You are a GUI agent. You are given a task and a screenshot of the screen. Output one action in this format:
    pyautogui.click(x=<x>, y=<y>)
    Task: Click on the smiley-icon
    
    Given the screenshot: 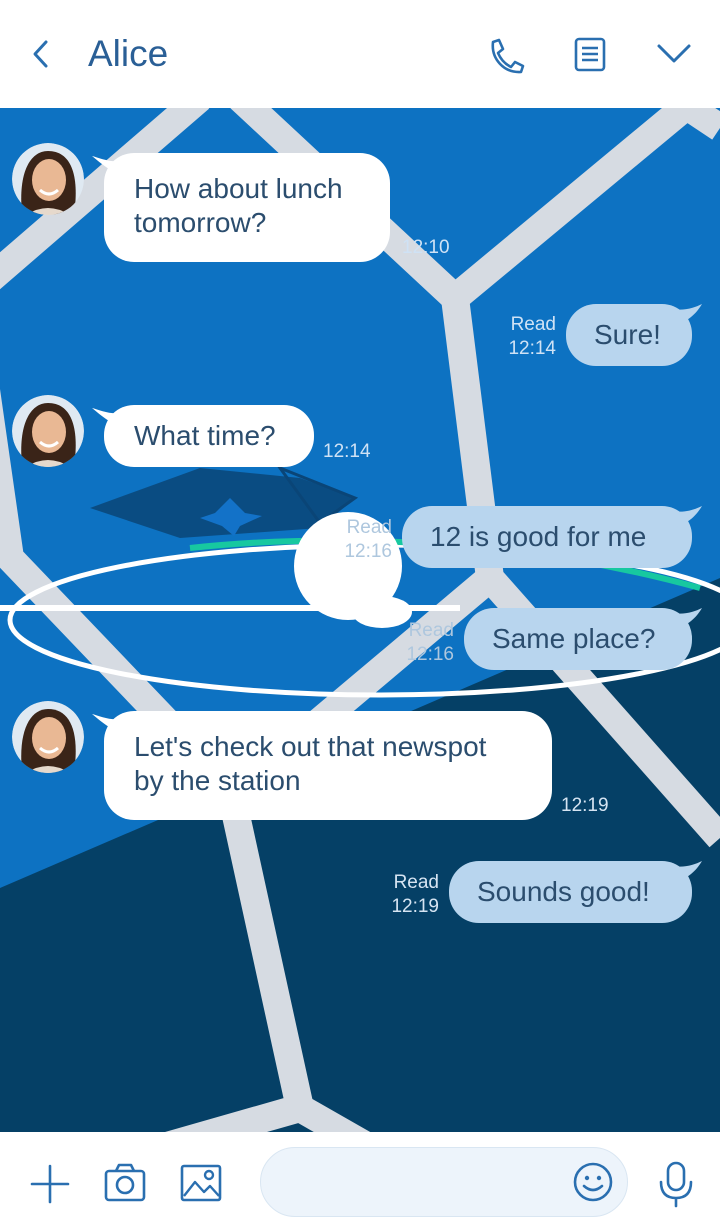 What is the action you would take?
    pyautogui.click(x=593, y=1182)
    